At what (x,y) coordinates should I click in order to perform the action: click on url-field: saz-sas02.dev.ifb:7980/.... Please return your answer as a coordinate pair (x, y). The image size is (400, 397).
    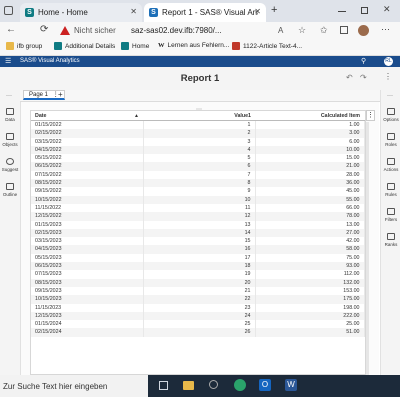
    Looking at the image, I should click on (176, 30).